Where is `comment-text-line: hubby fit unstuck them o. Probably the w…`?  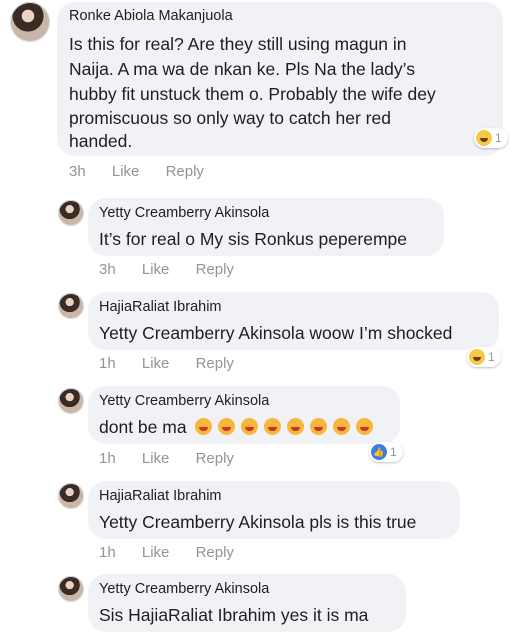
comment-text-line: hubby fit unstuck them o. Probably the w… is located at coordinates (252, 94).